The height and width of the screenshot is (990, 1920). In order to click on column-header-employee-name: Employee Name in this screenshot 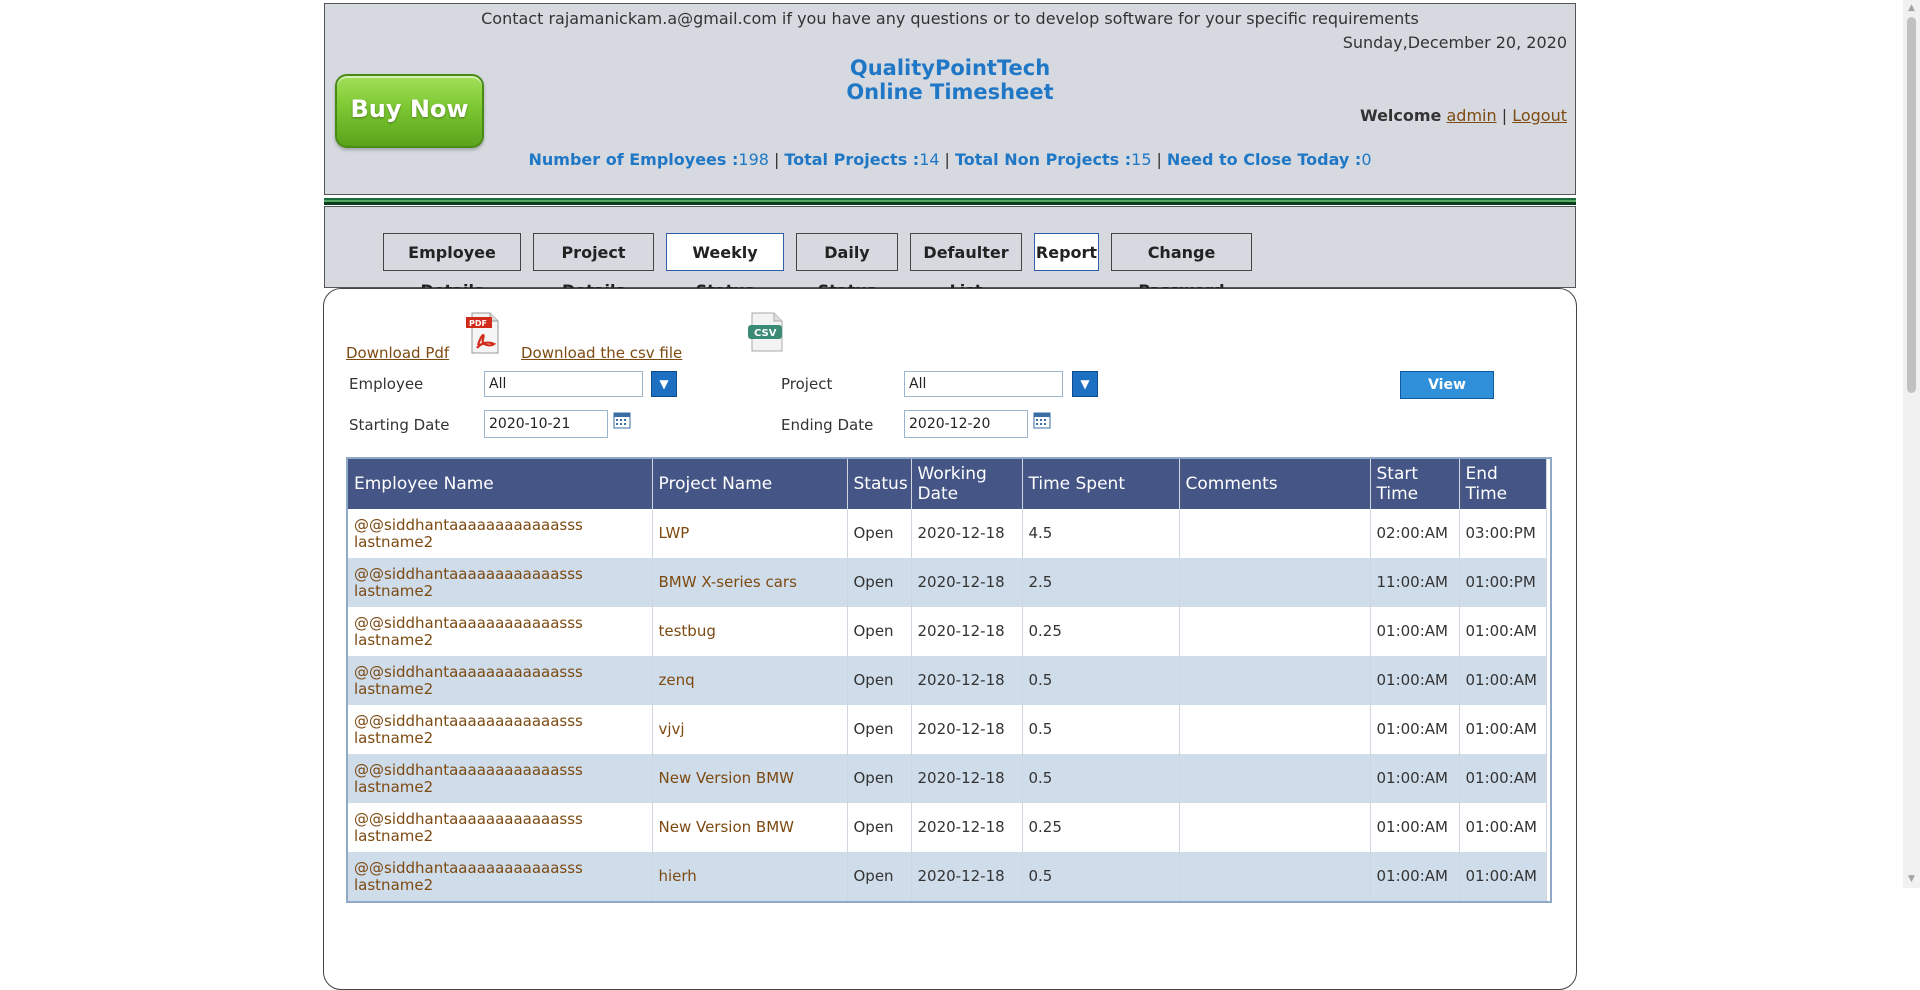, I will do `click(500, 484)`.